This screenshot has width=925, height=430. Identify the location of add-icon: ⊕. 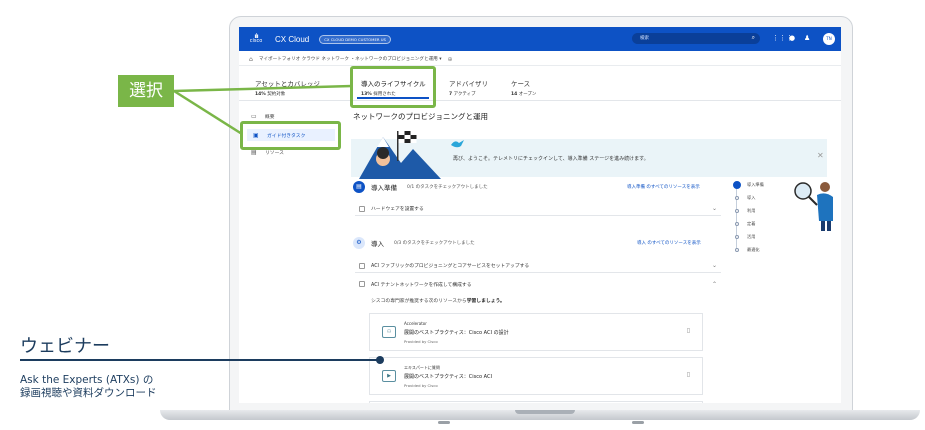
(450, 59).